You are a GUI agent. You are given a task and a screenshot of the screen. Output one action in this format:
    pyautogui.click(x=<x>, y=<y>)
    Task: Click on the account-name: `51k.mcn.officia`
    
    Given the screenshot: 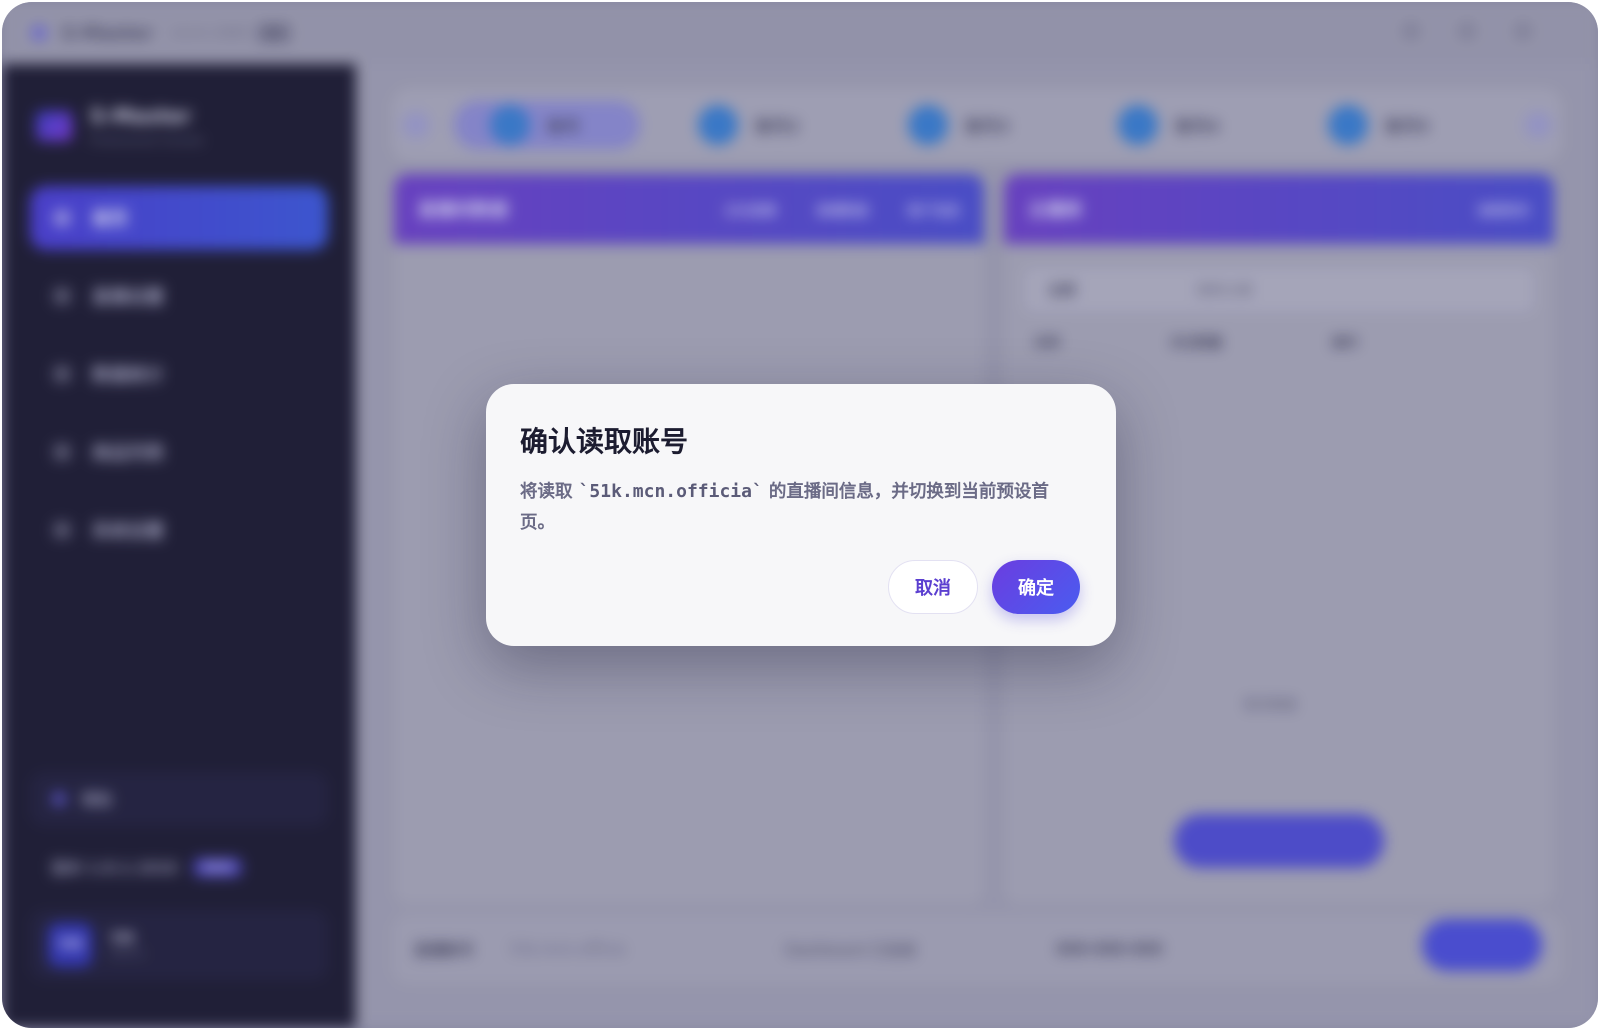 What is the action you would take?
    pyautogui.click(x=670, y=491)
    